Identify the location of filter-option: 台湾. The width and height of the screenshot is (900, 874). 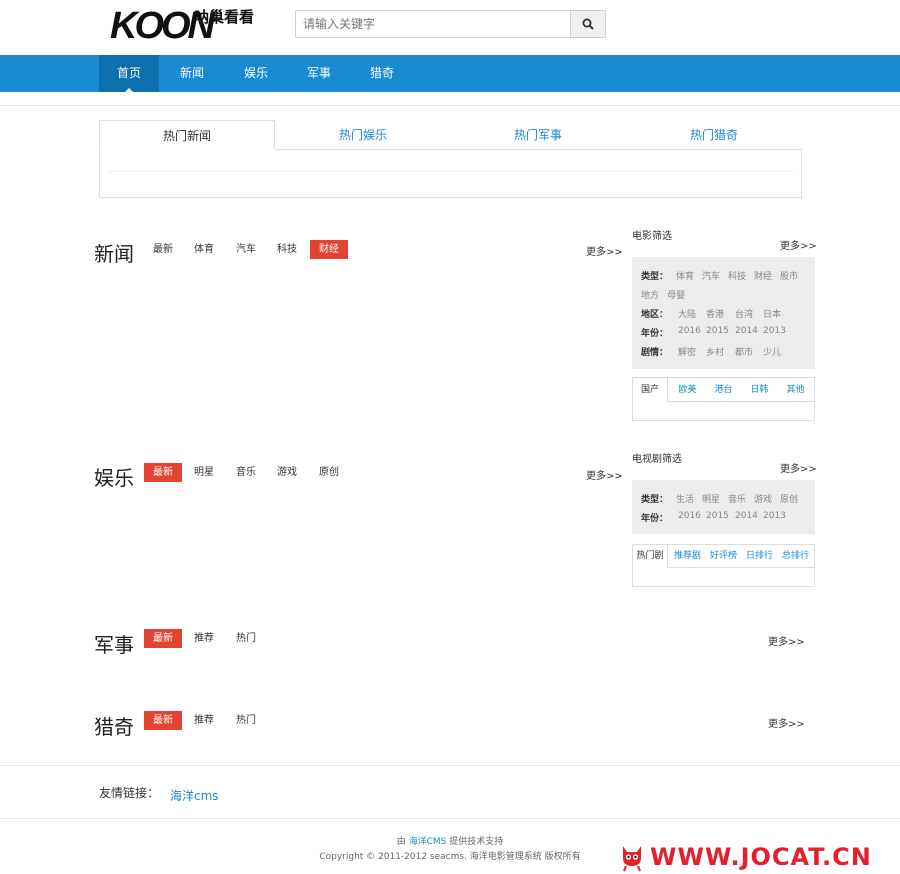
(744, 313).